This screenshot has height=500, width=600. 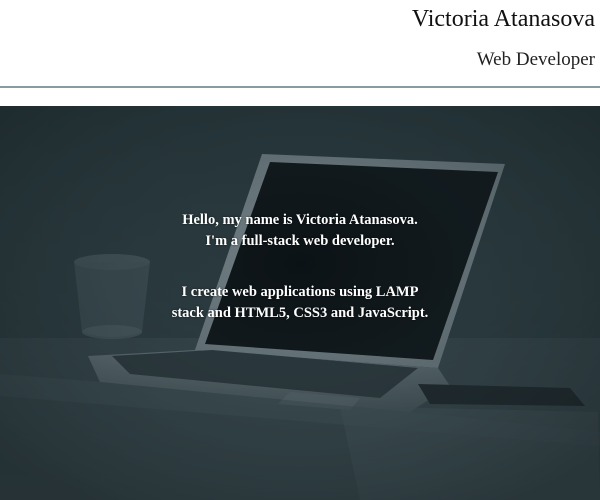 I want to click on site-role: Web Developer, so click(x=535, y=59).